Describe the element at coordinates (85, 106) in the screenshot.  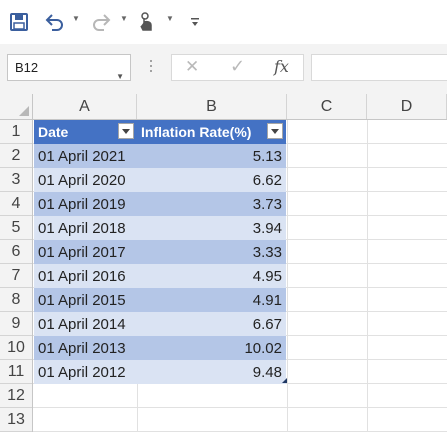
I see `column-header-a: A` at that location.